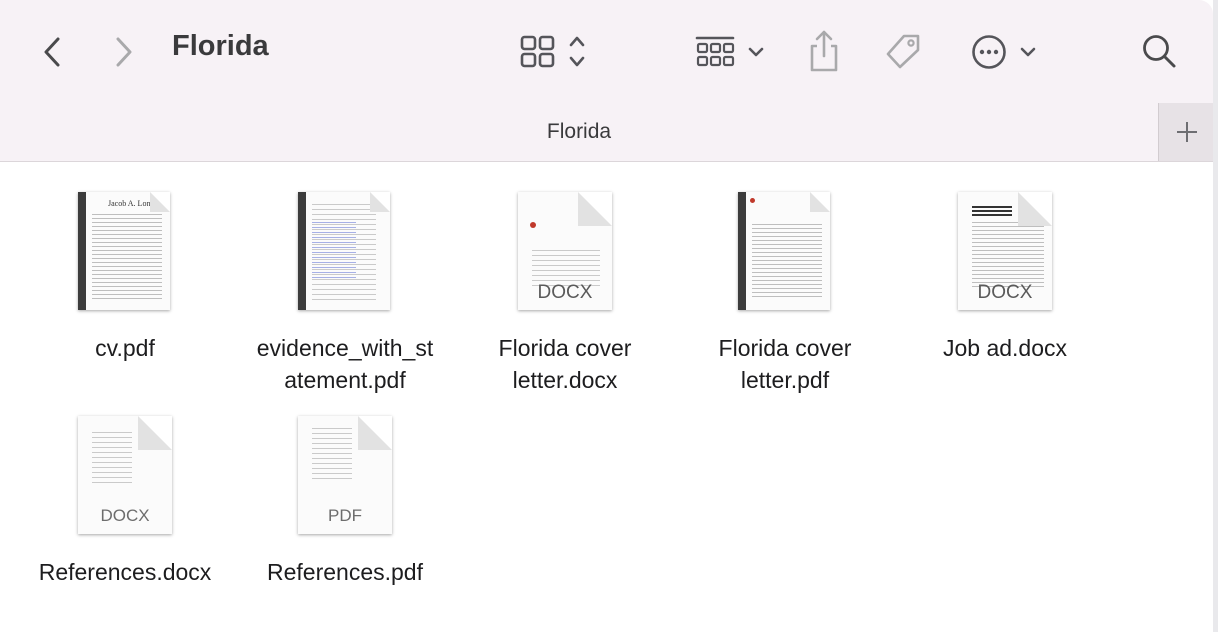 This screenshot has width=1218, height=632. I want to click on tag-icon, so click(903, 51).